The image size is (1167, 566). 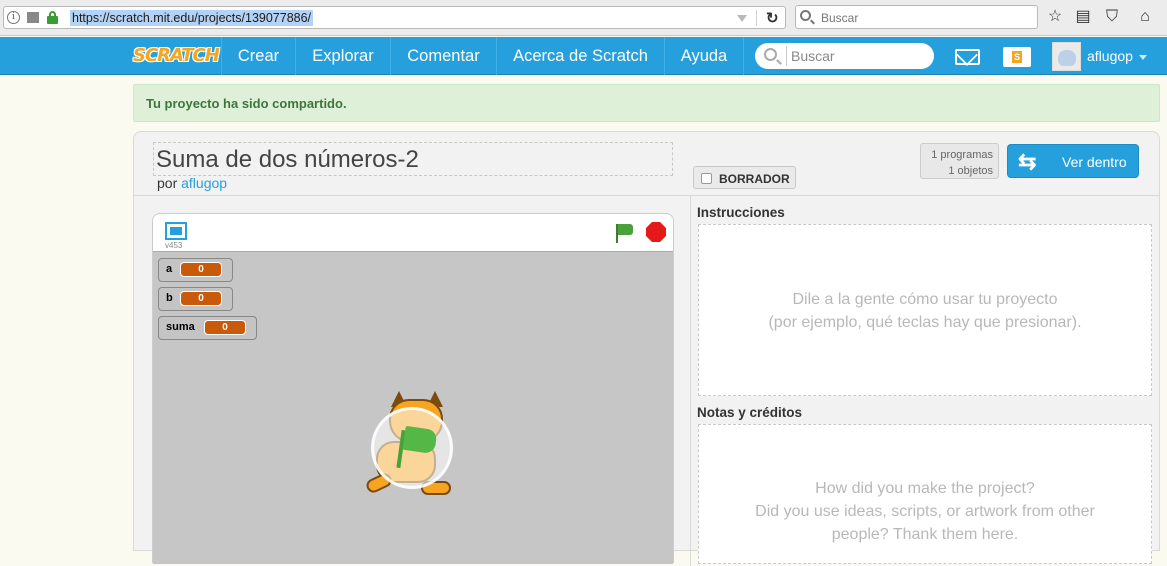 I want to click on variable-name: a, so click(x=169, y=269).